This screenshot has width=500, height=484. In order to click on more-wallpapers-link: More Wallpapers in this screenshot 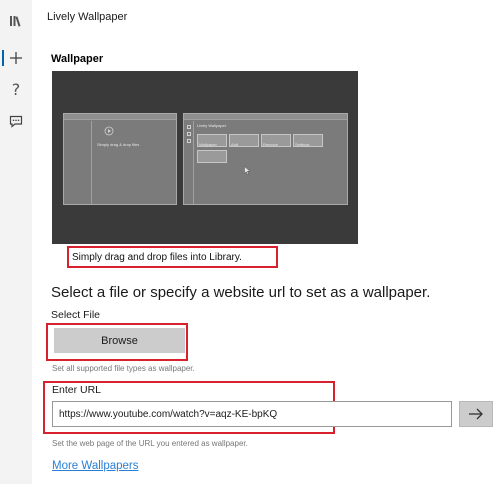, I will do `click(95, 466)`.